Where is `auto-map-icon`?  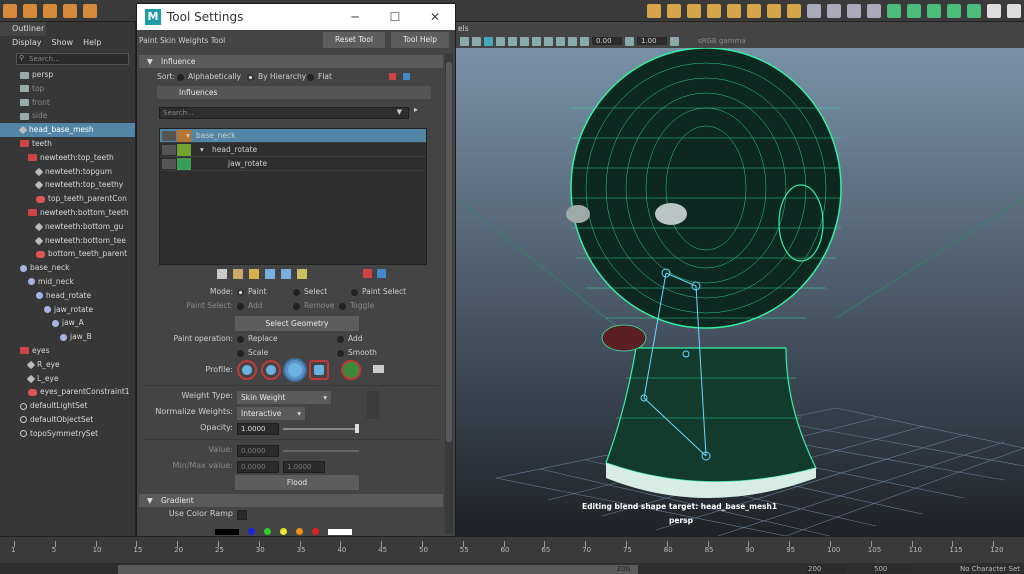
auto-map-icon is located at coordinates (974, 11).